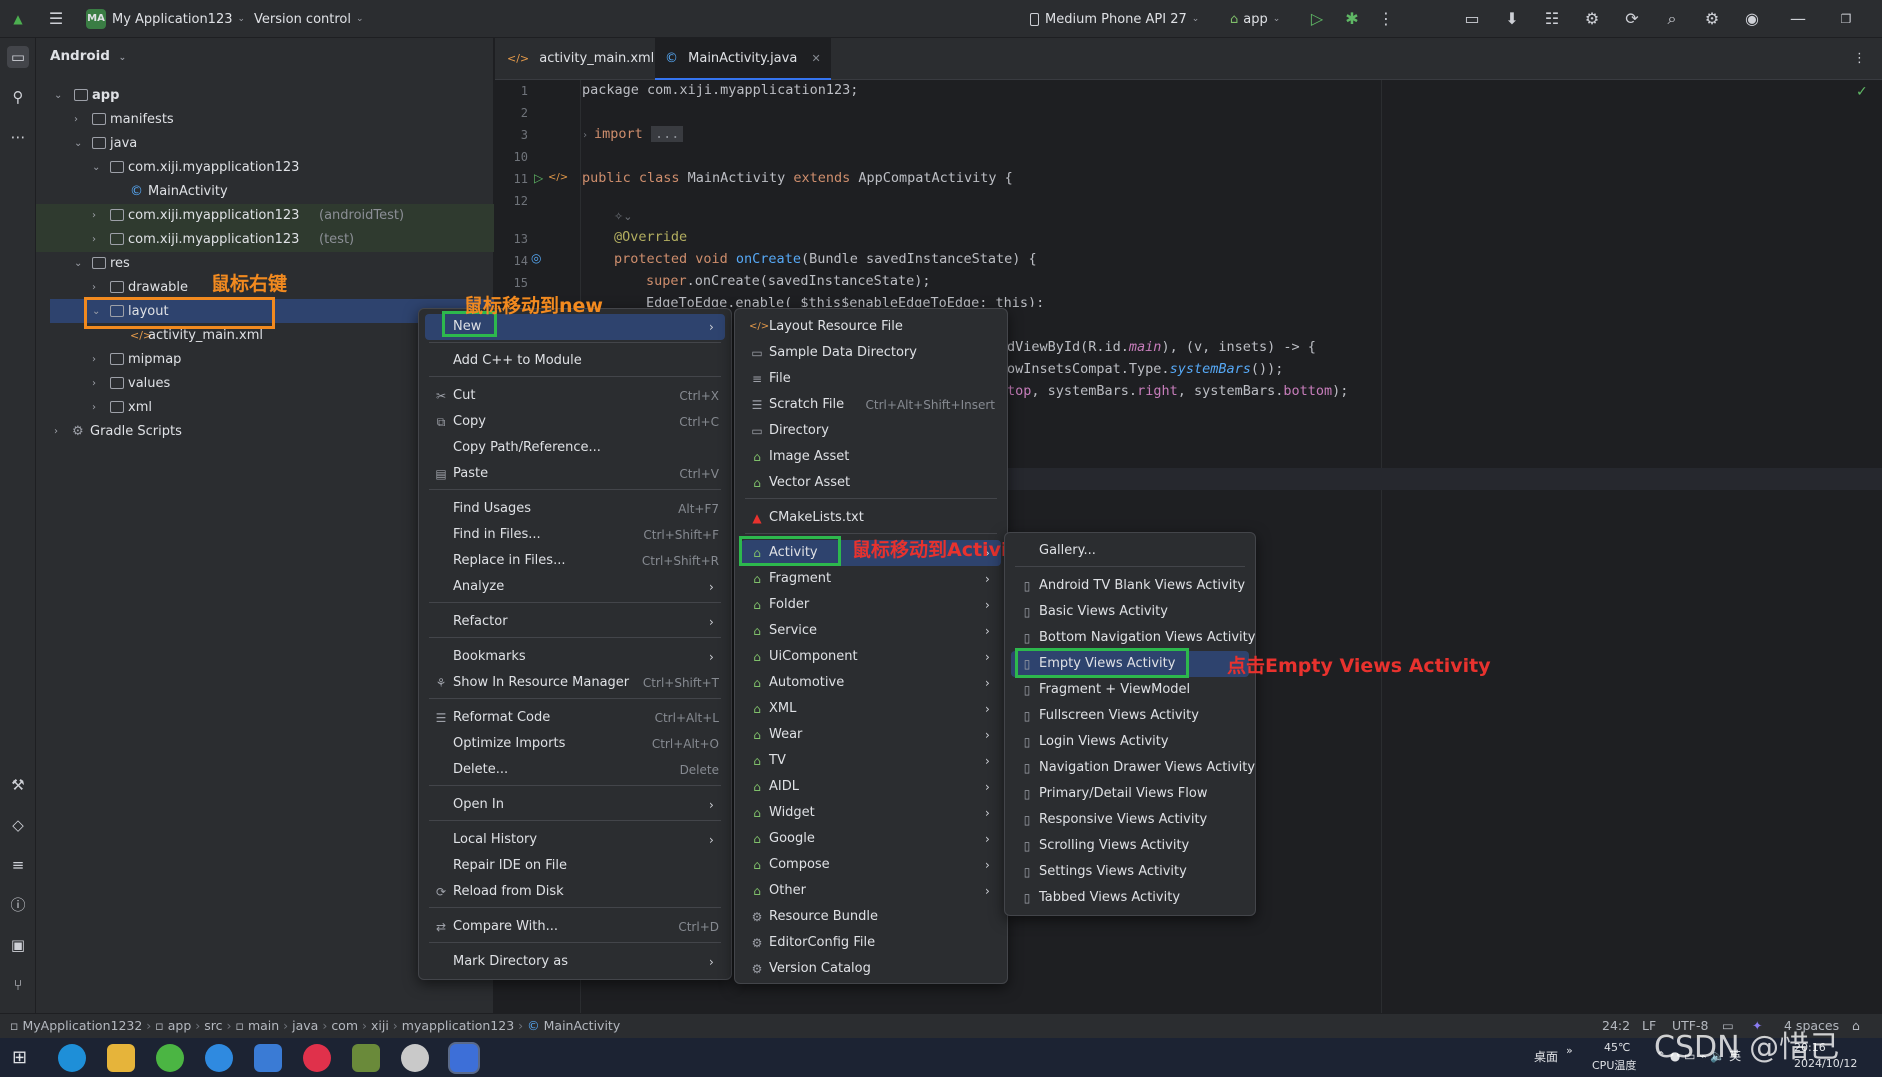 The image size is (1882, 1077). I want to click on game-icon, so click(366, 1058).